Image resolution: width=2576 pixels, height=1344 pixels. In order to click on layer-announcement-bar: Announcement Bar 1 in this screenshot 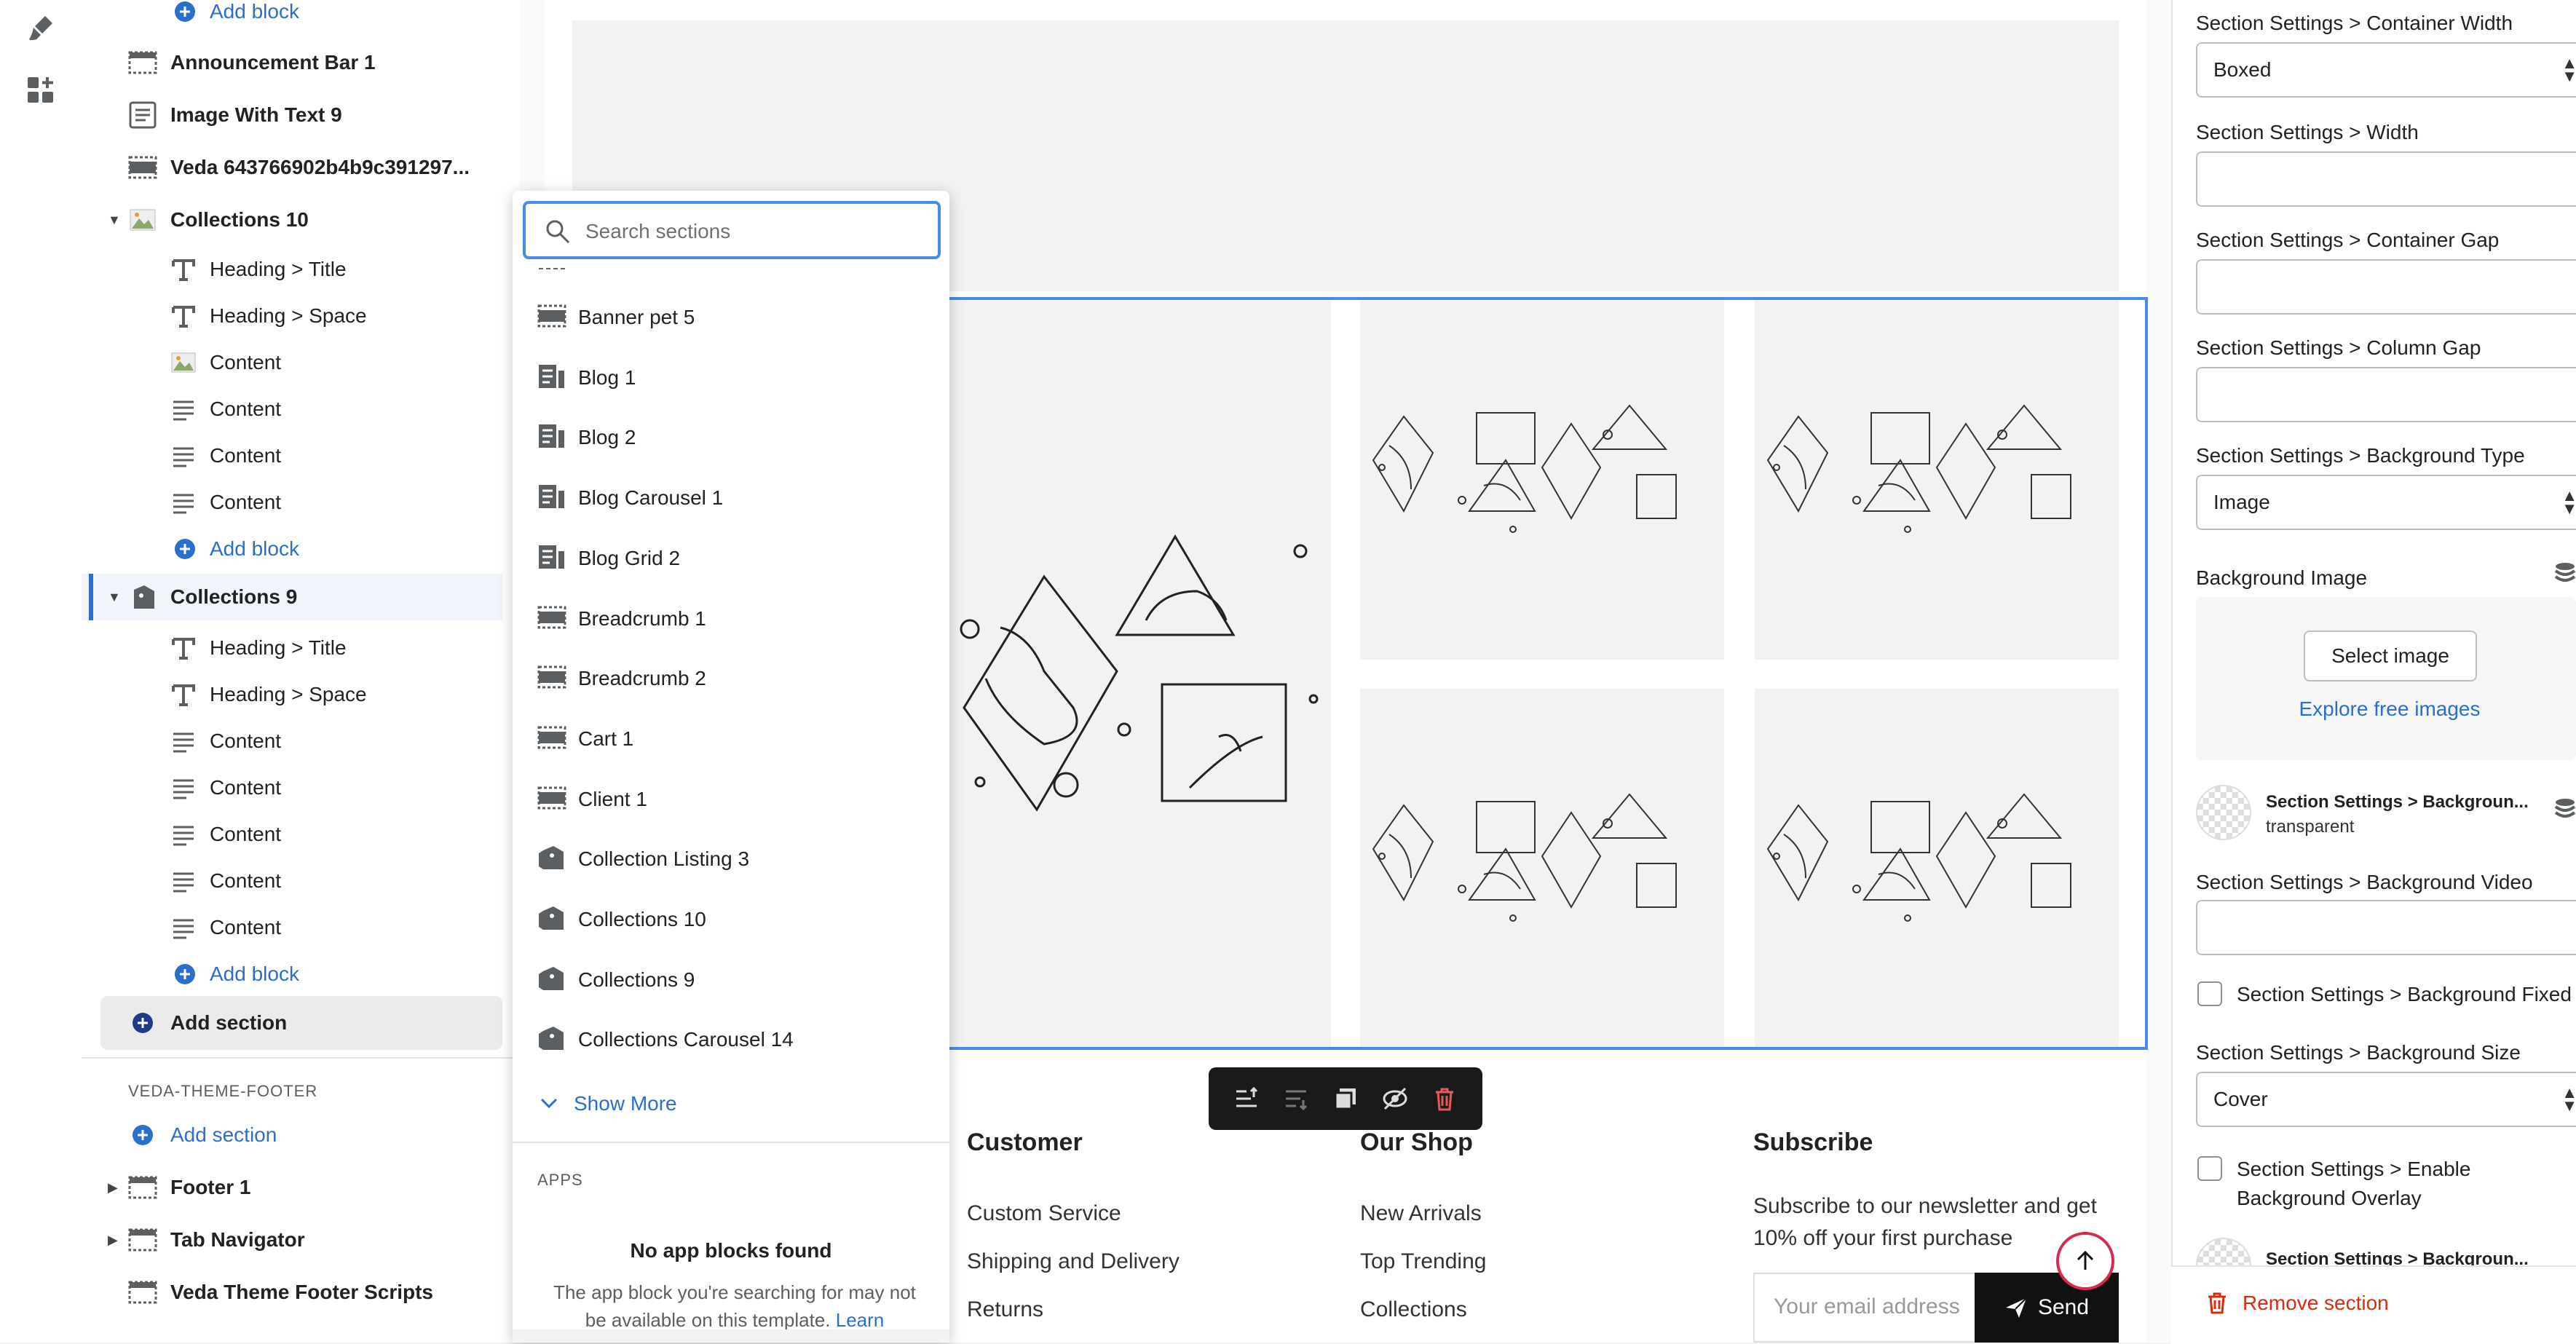, I will do `click(301, 62)`.